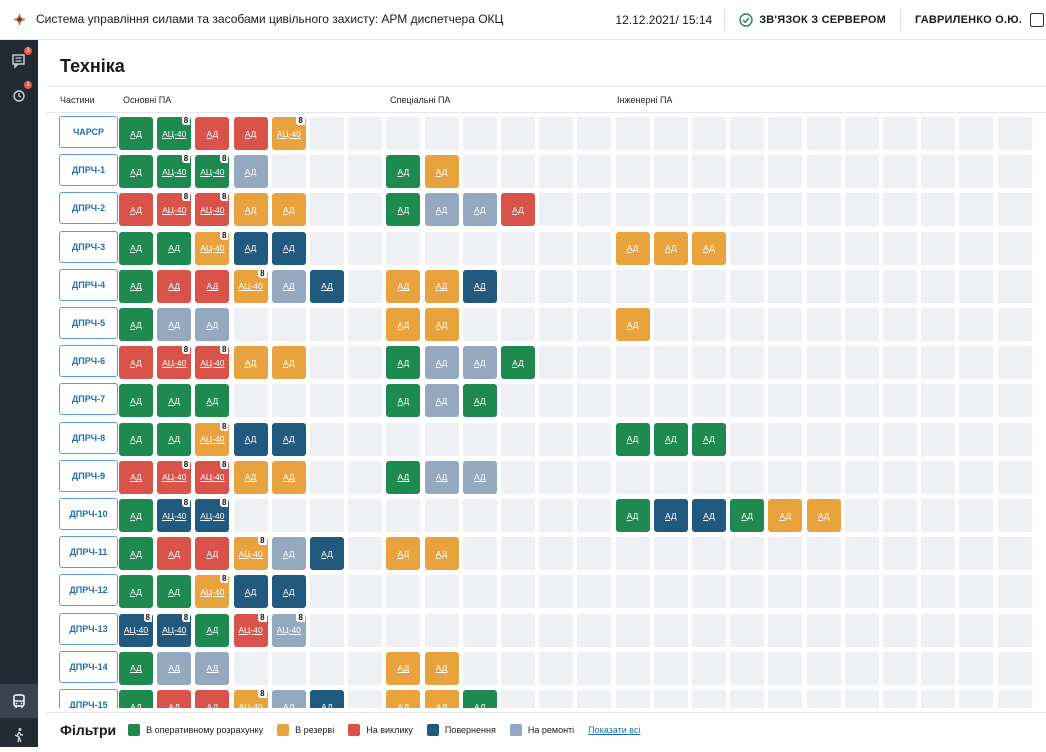  I want to click on unit-button: ДПРЧ-7, so click(88, 399).